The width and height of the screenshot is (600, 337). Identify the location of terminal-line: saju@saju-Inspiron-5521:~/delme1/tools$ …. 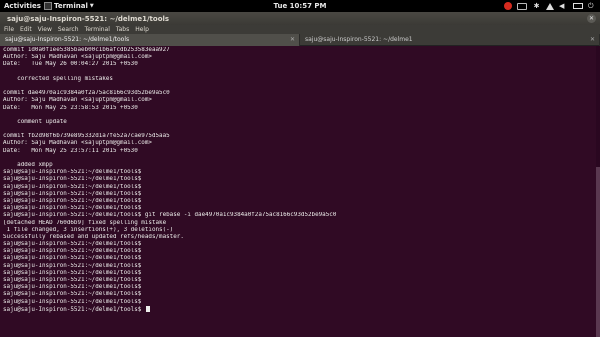
(170, 215).